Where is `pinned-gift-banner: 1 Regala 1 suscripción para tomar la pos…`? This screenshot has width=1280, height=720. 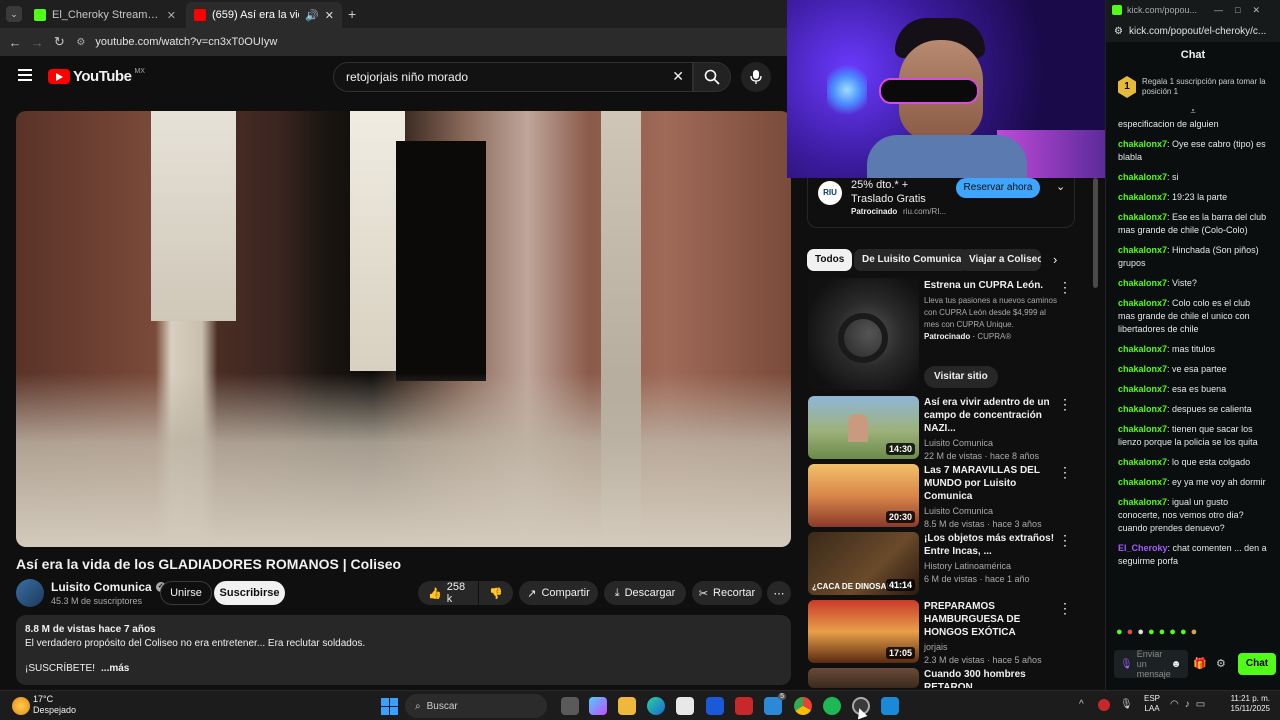
pinned-gift-banner: 1 Regala 1 suscripción para tomar la pos… is located at coordinates (1193, 87).